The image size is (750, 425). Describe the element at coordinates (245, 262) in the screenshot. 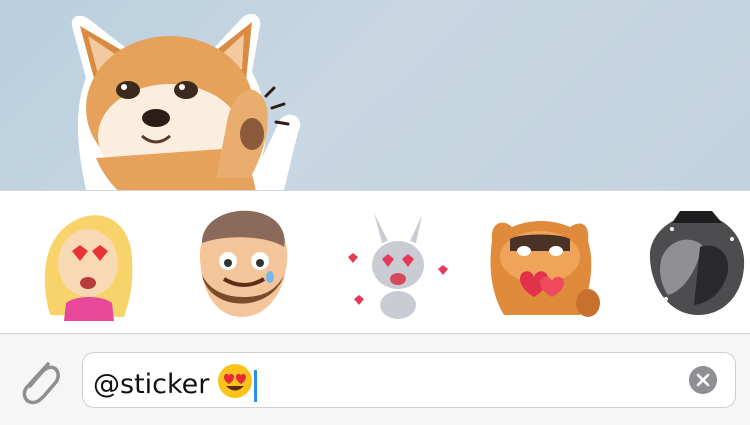

I see `bearded-man-tears-sticker` at that location.